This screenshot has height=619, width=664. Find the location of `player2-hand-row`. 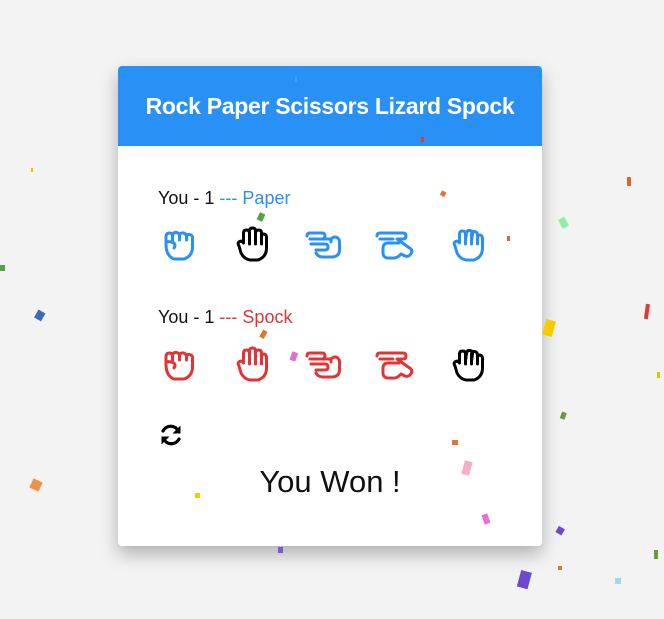

player2-hand-row is located at coordinates (323, 364).